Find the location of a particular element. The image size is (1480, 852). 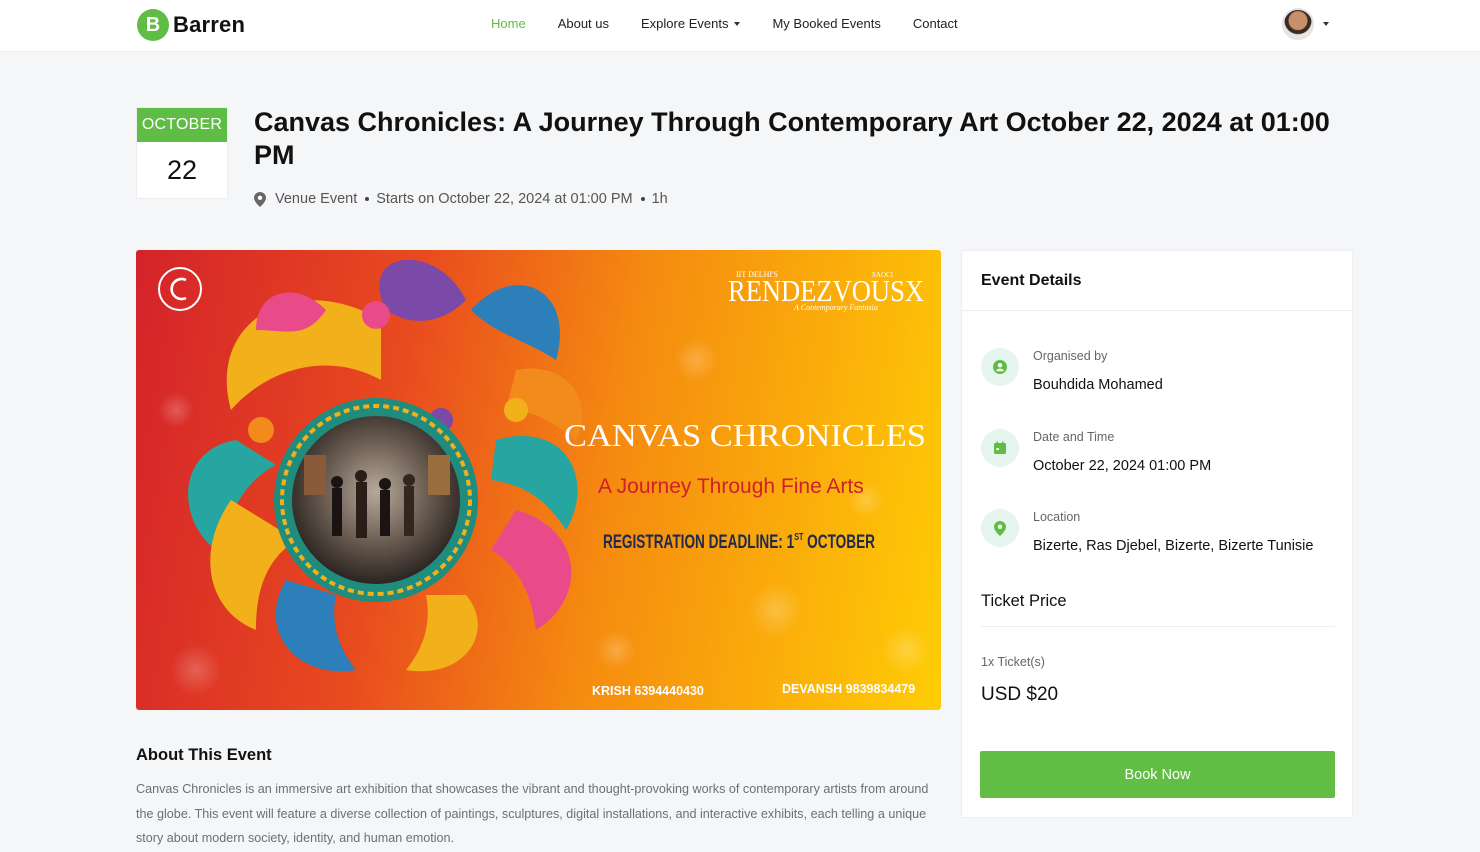

organised-label: Organised by is located at coordinates (1070, 356).